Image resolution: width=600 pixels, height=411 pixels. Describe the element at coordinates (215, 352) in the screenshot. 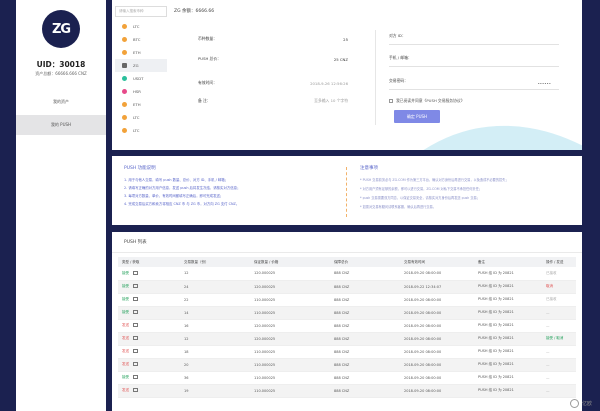

I see `cell-qty: 18` at that location.